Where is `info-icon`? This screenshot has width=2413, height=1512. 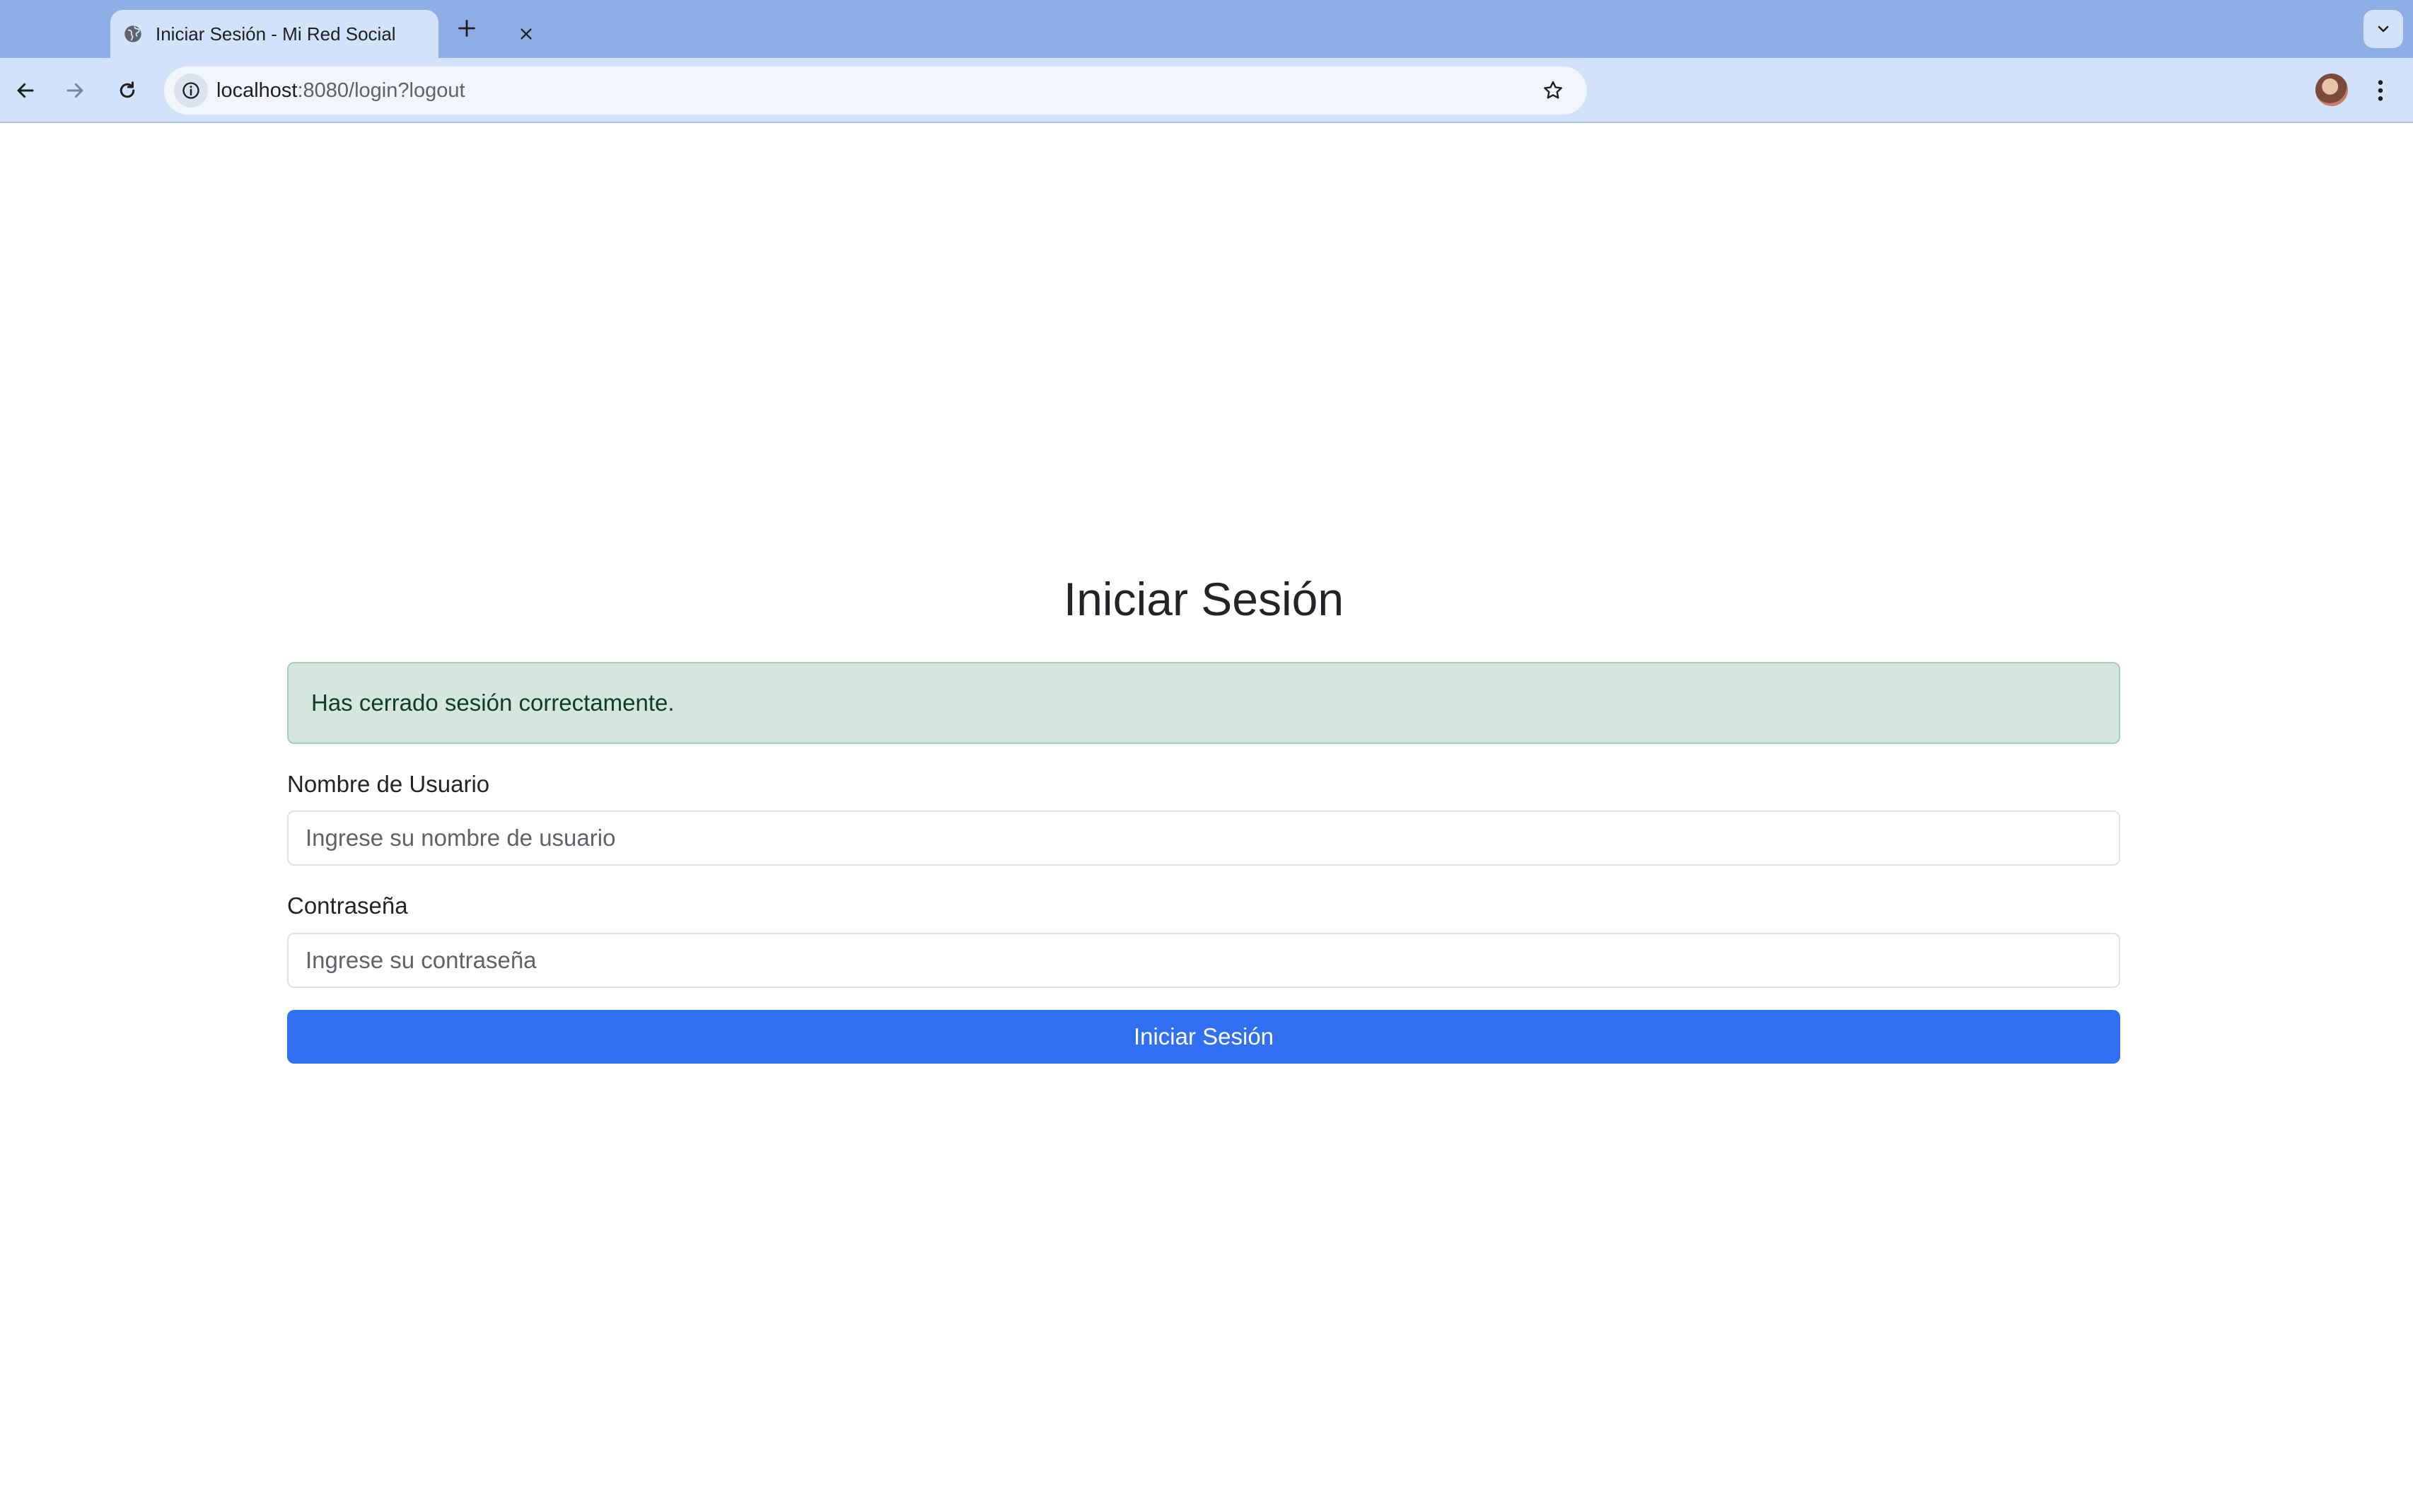 info-icon is located at coordinates (191, 90).